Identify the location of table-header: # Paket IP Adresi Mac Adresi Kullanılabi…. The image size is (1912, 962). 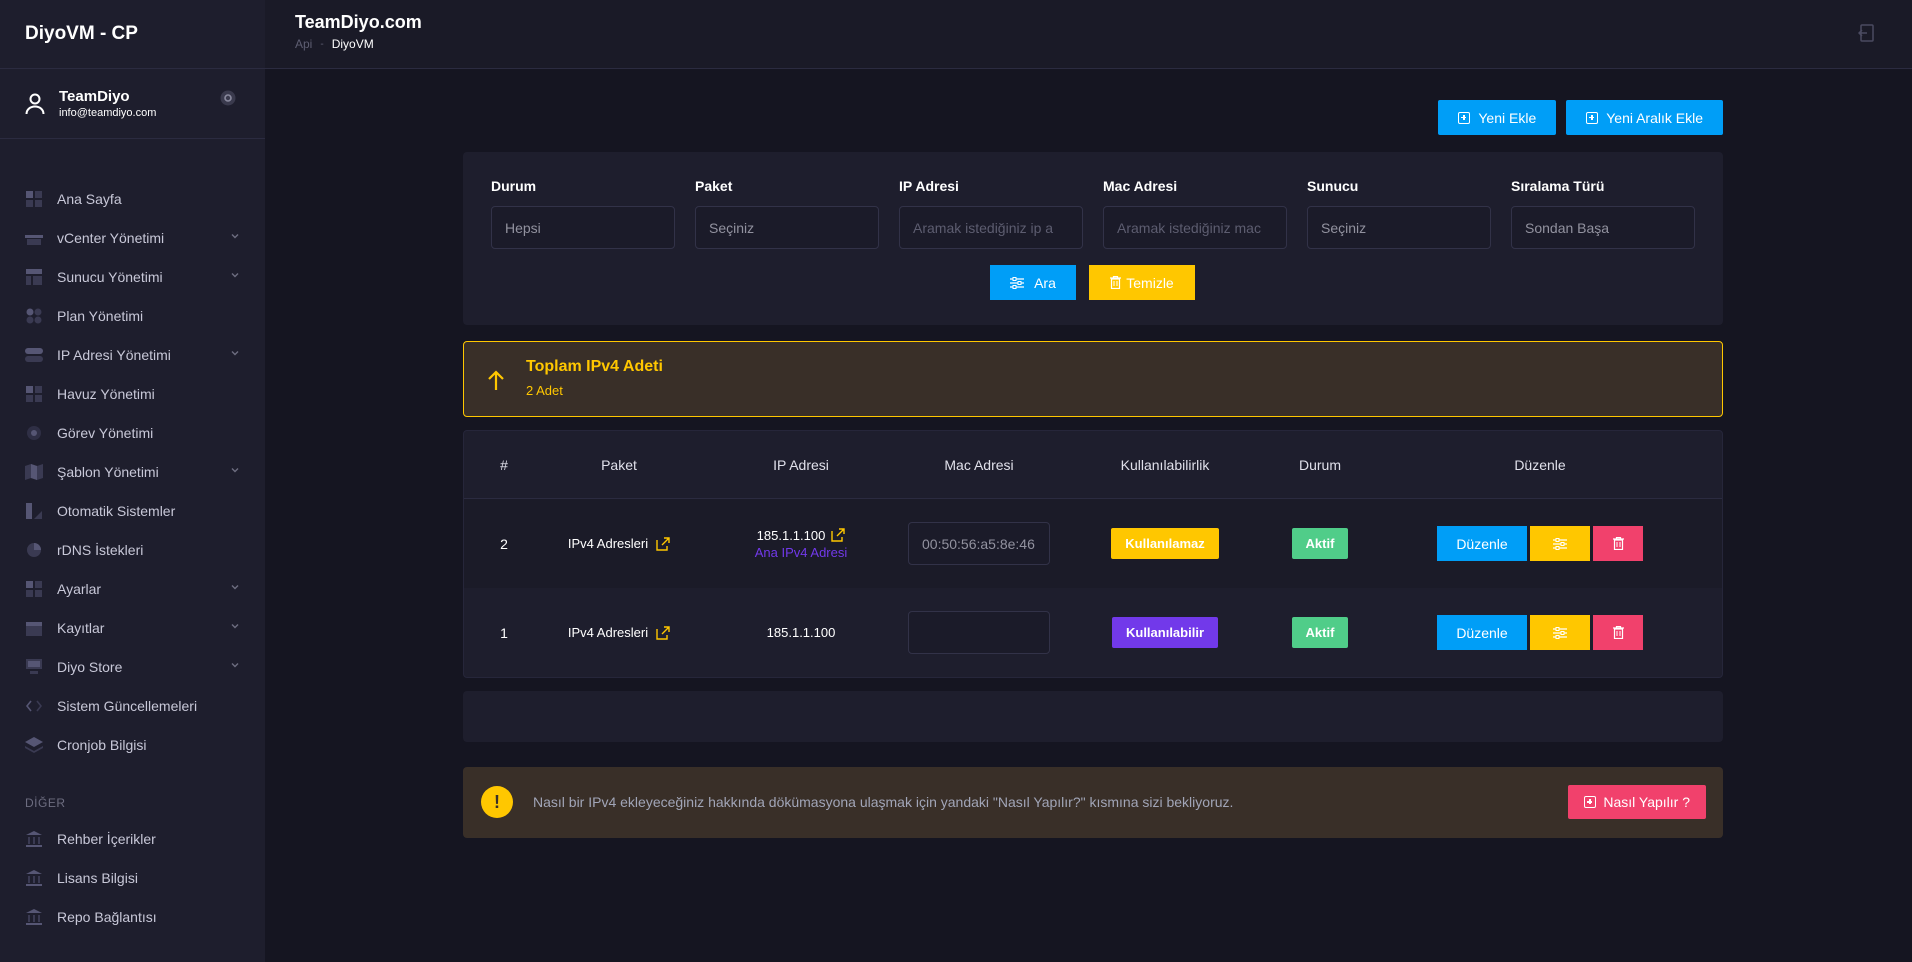
(1093, 465).